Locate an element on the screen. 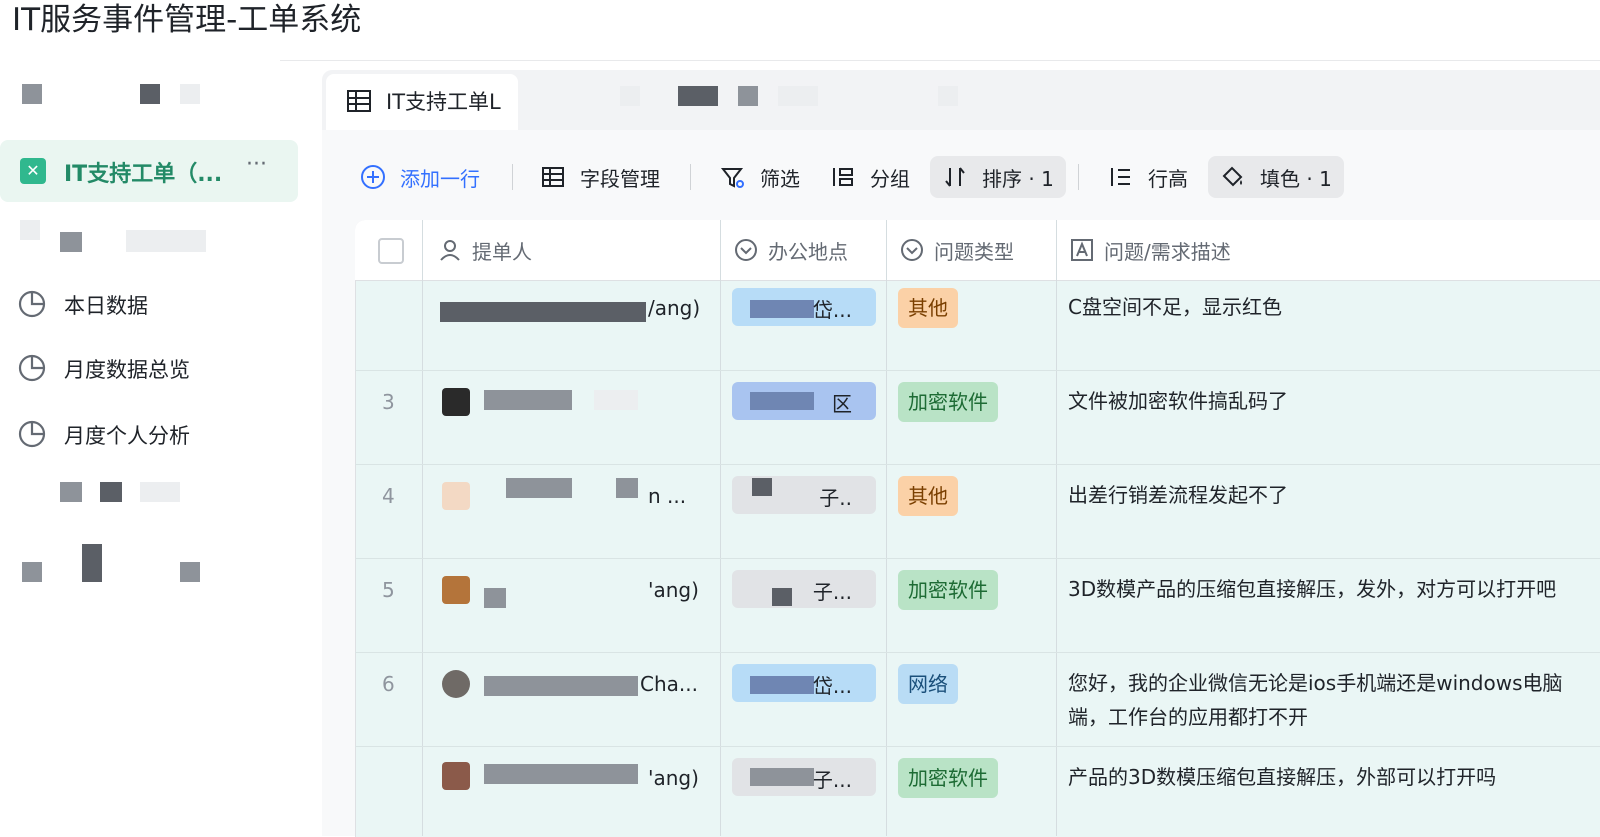 This screenshot has width=1600, height=837. location-tag: 区 is located at coordinates (804, 401).